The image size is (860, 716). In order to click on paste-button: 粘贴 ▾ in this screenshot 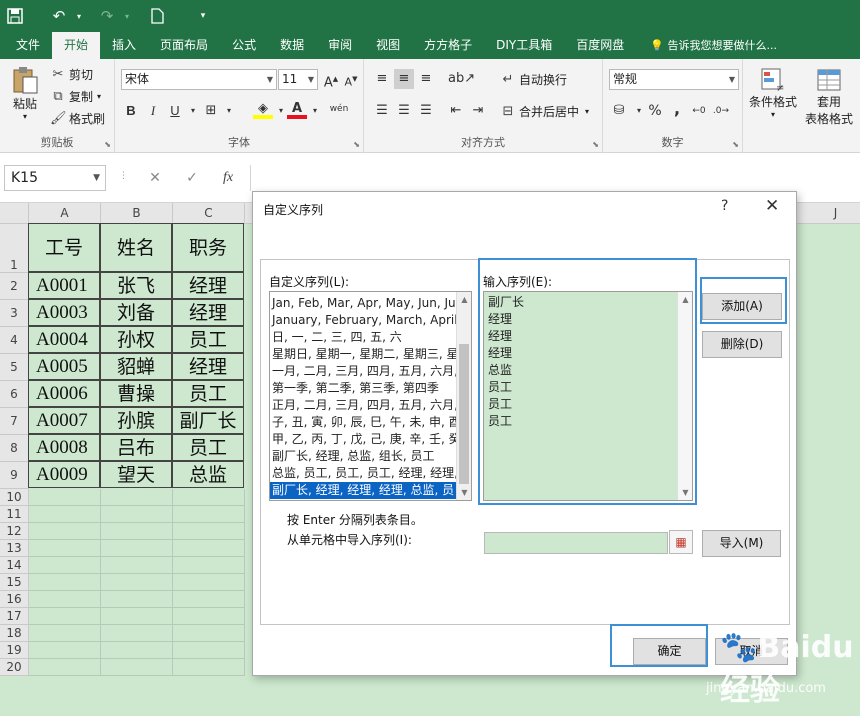, I will do `click(25, 93)`.